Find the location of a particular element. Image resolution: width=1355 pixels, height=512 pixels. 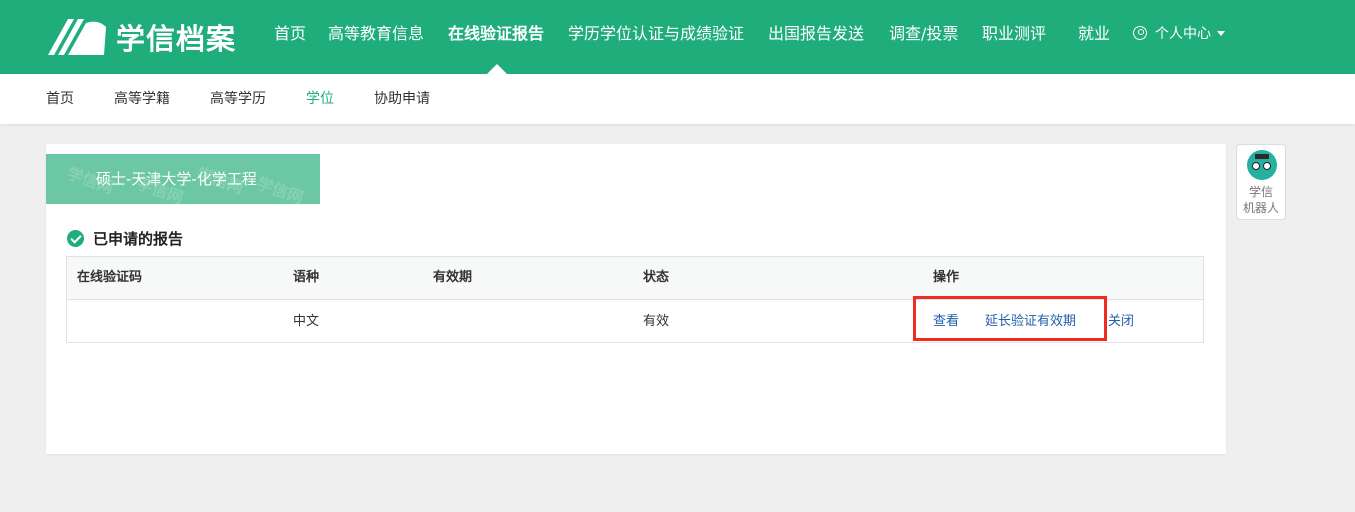

section-title-text: 已申请的报告 is located at coordinates (138, 238).